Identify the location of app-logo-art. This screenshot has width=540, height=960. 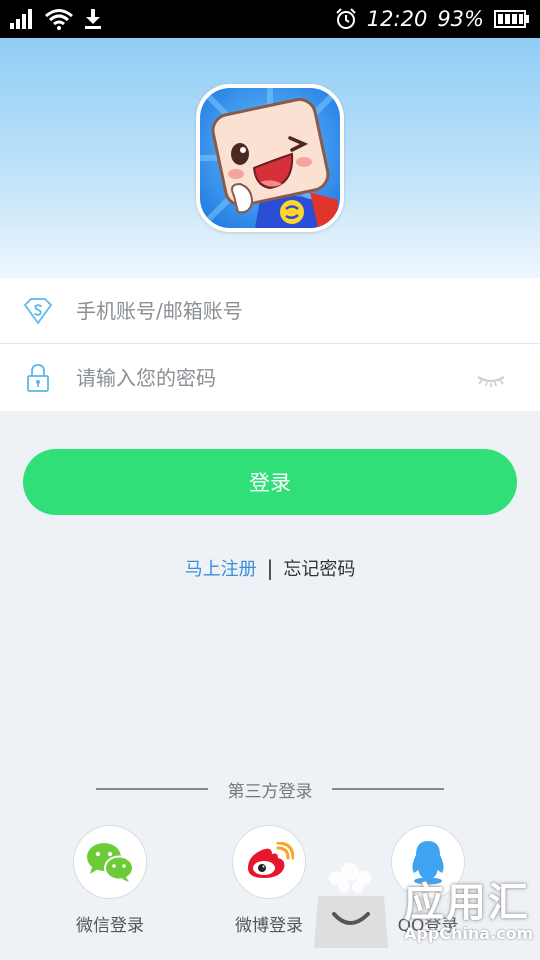
(270, 158).